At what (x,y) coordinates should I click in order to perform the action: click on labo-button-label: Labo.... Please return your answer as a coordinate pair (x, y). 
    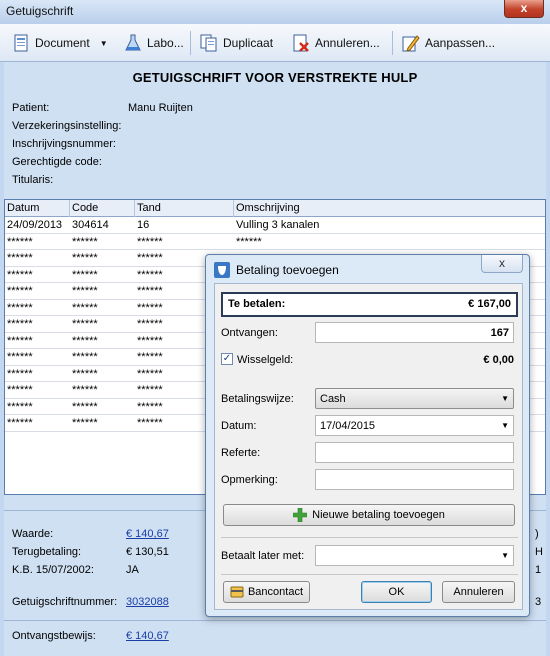
    Looking at the image, I should click on (165, 43).